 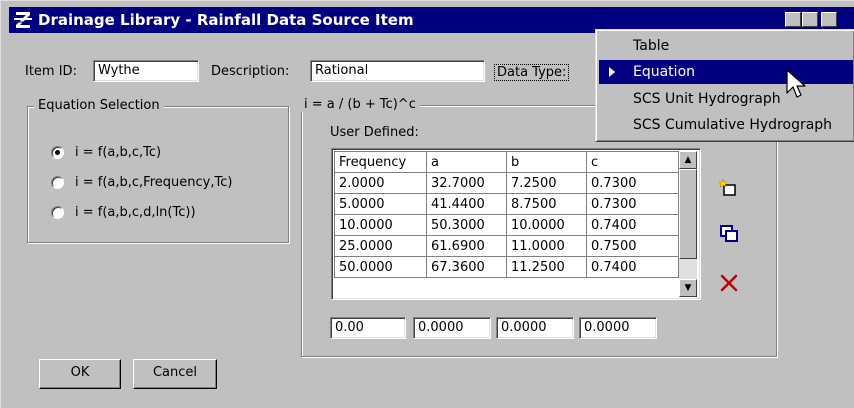 What do you see at coordinates (118, 152) in the screenshot?
I see `radio-option-label: i = f(a,b,c,Tc)` at bounding box center [118, 152].